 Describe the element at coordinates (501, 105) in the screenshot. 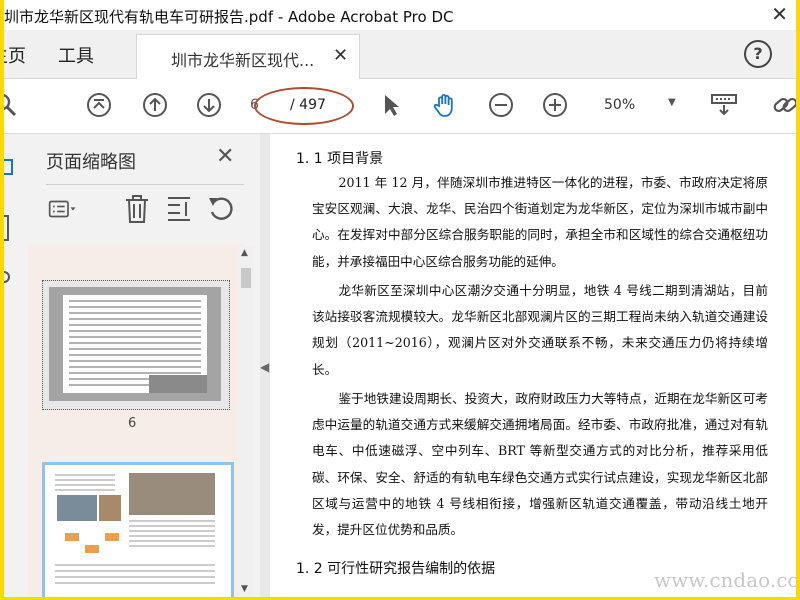

I see `zoom-out-icon` at that location.